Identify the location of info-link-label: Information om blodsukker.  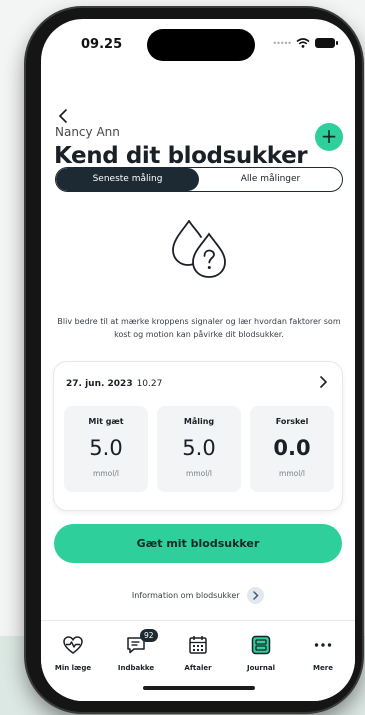
(185, 595).